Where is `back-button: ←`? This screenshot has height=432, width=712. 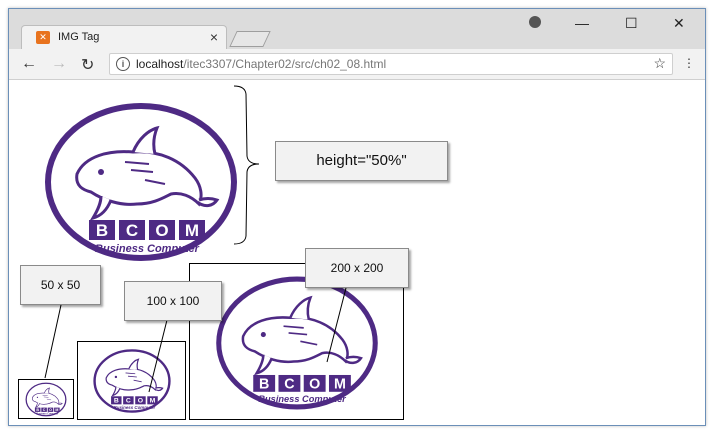 back-button: ← is located at coordinates (29, 64).